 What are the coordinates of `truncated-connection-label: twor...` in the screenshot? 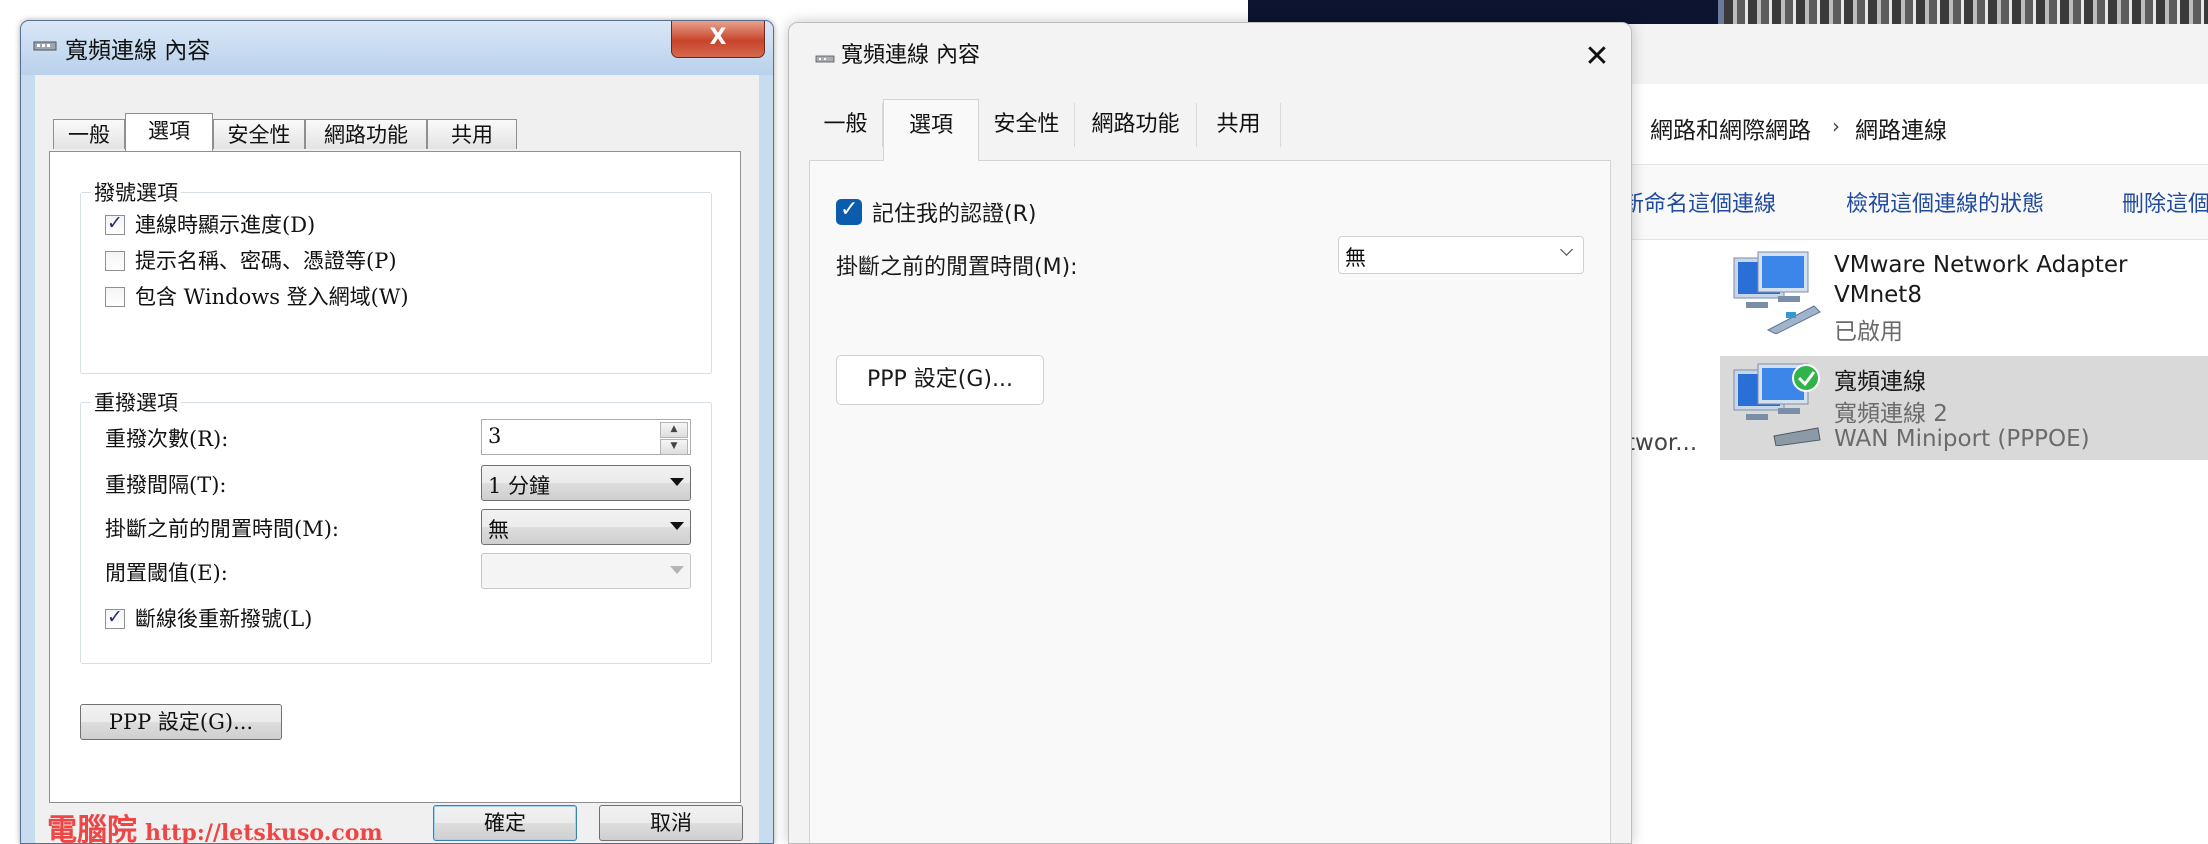 It's located at (1661, 443).